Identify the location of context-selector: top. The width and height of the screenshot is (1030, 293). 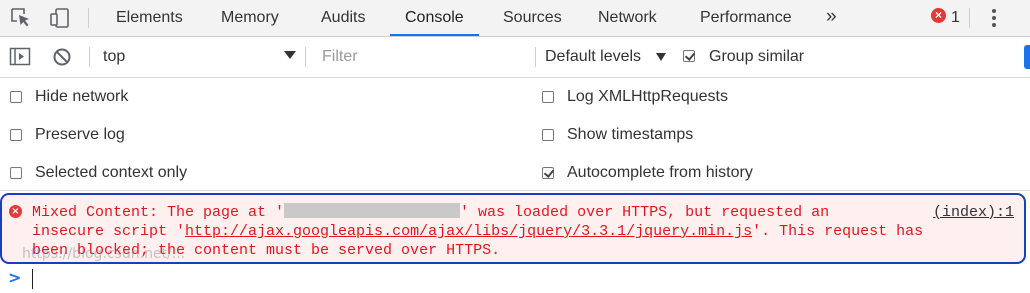
(203, 57).